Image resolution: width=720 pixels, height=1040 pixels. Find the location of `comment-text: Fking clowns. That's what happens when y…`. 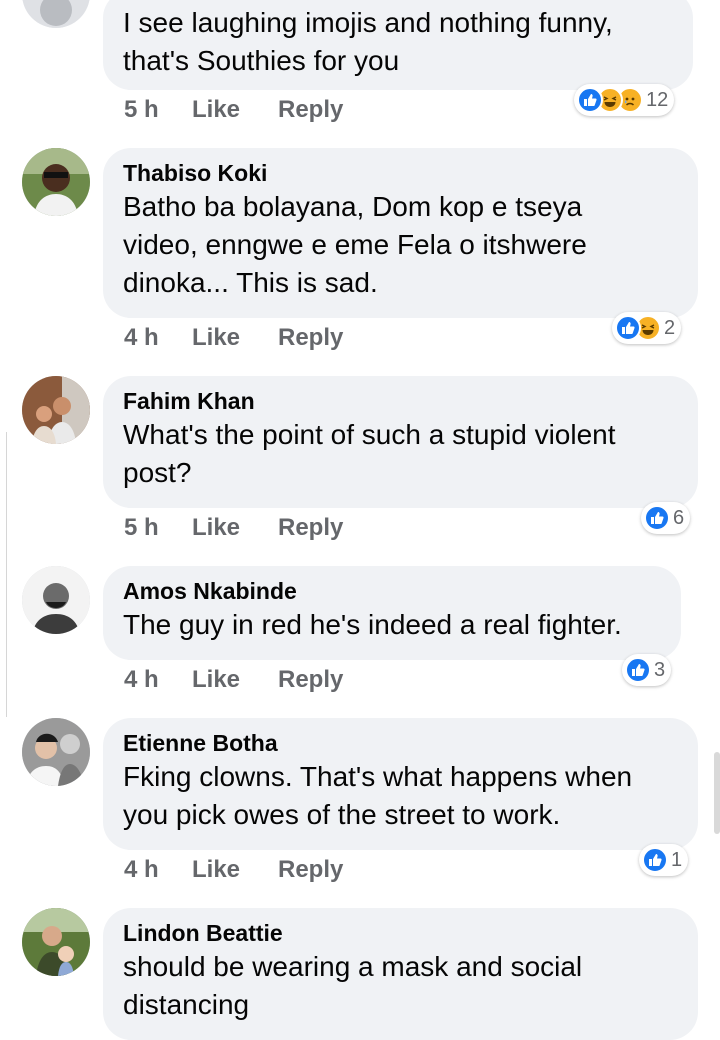

comment-text: Fking clowns. That's what happens when y… is located at coordinates (378, 795).